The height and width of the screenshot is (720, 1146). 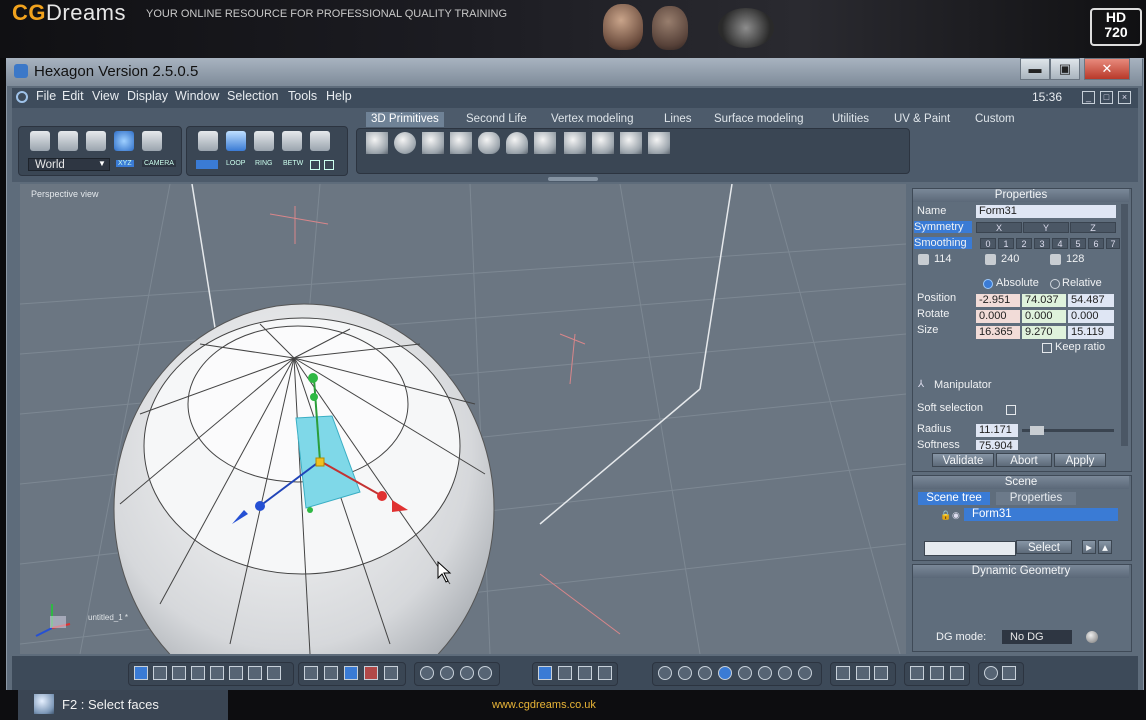 I want to click on tab-lines: Lines, so click(x=678, y=119).